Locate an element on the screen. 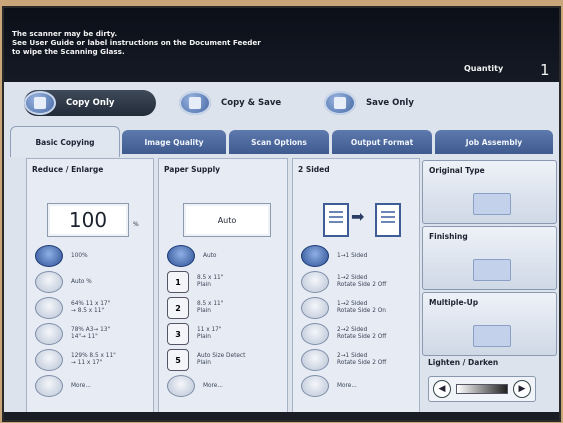 The width and height of the screenshot is (563, 423). paper-option-tray-3: 3 11 x 17" Plain is located at coordinates (194, 334).